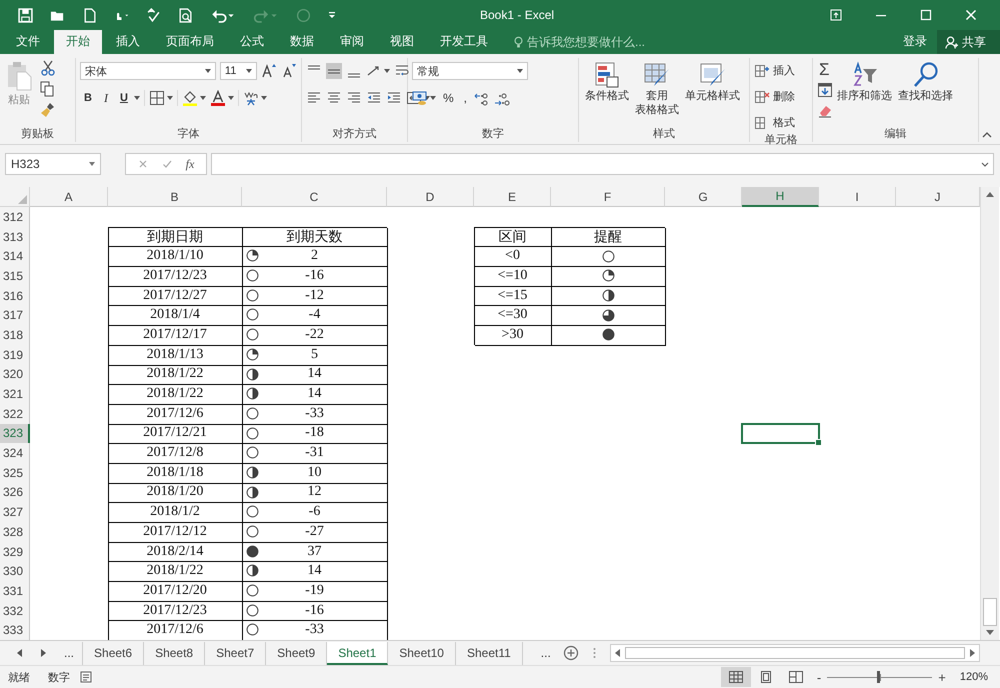  I want to click on save-icon, so click(25, 15).